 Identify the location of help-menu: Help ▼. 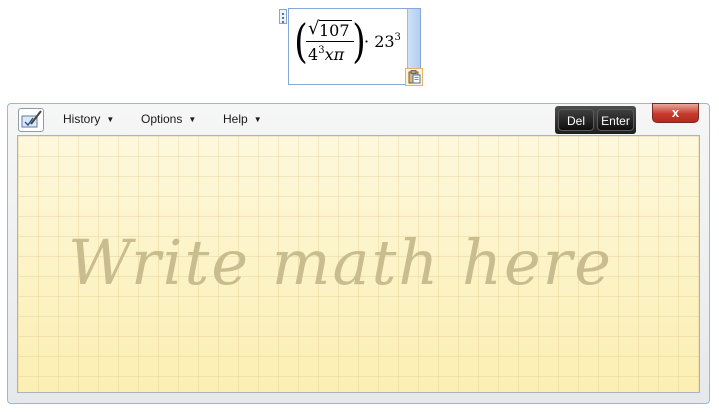
(242, 119).